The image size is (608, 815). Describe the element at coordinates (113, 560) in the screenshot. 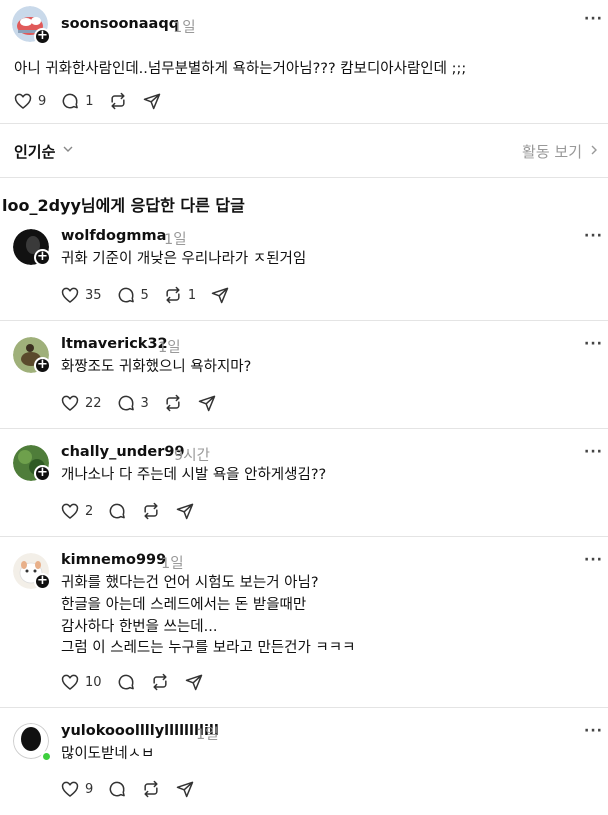

I see `username: kimnemo999` at that location.